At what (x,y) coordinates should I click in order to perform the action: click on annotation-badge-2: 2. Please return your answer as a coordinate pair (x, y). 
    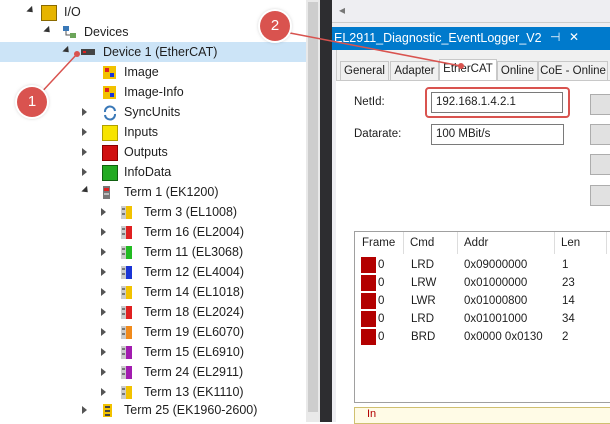
    Looking at the image, I should click on (275, 26).